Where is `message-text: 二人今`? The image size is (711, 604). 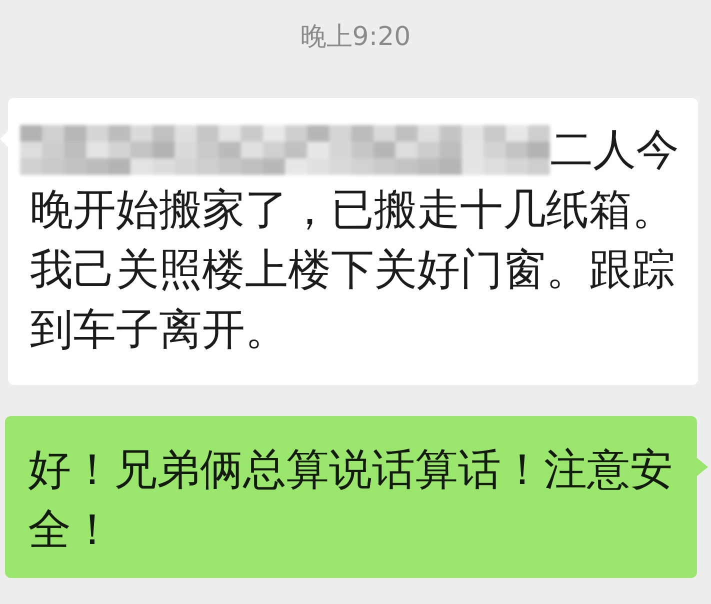
message-text: 二人今 is located at coordinates (614, 150).